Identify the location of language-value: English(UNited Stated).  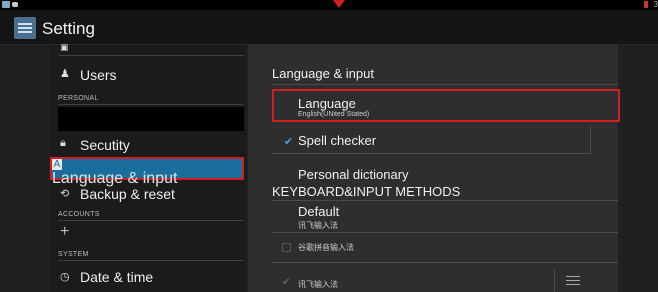
(334, 114).